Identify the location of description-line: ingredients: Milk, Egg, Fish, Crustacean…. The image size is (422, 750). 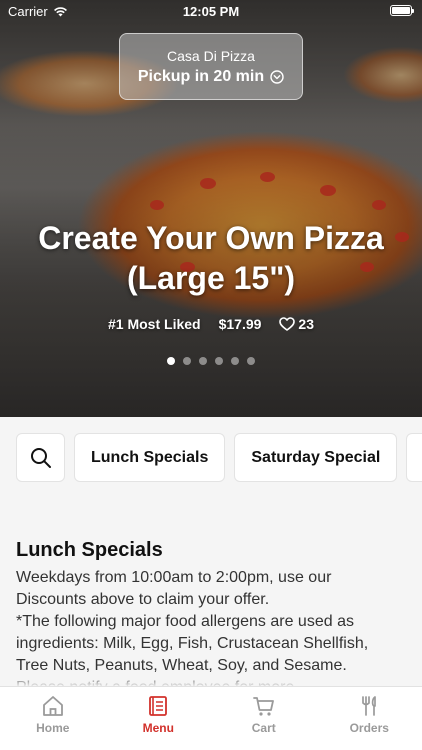
(192, 643).